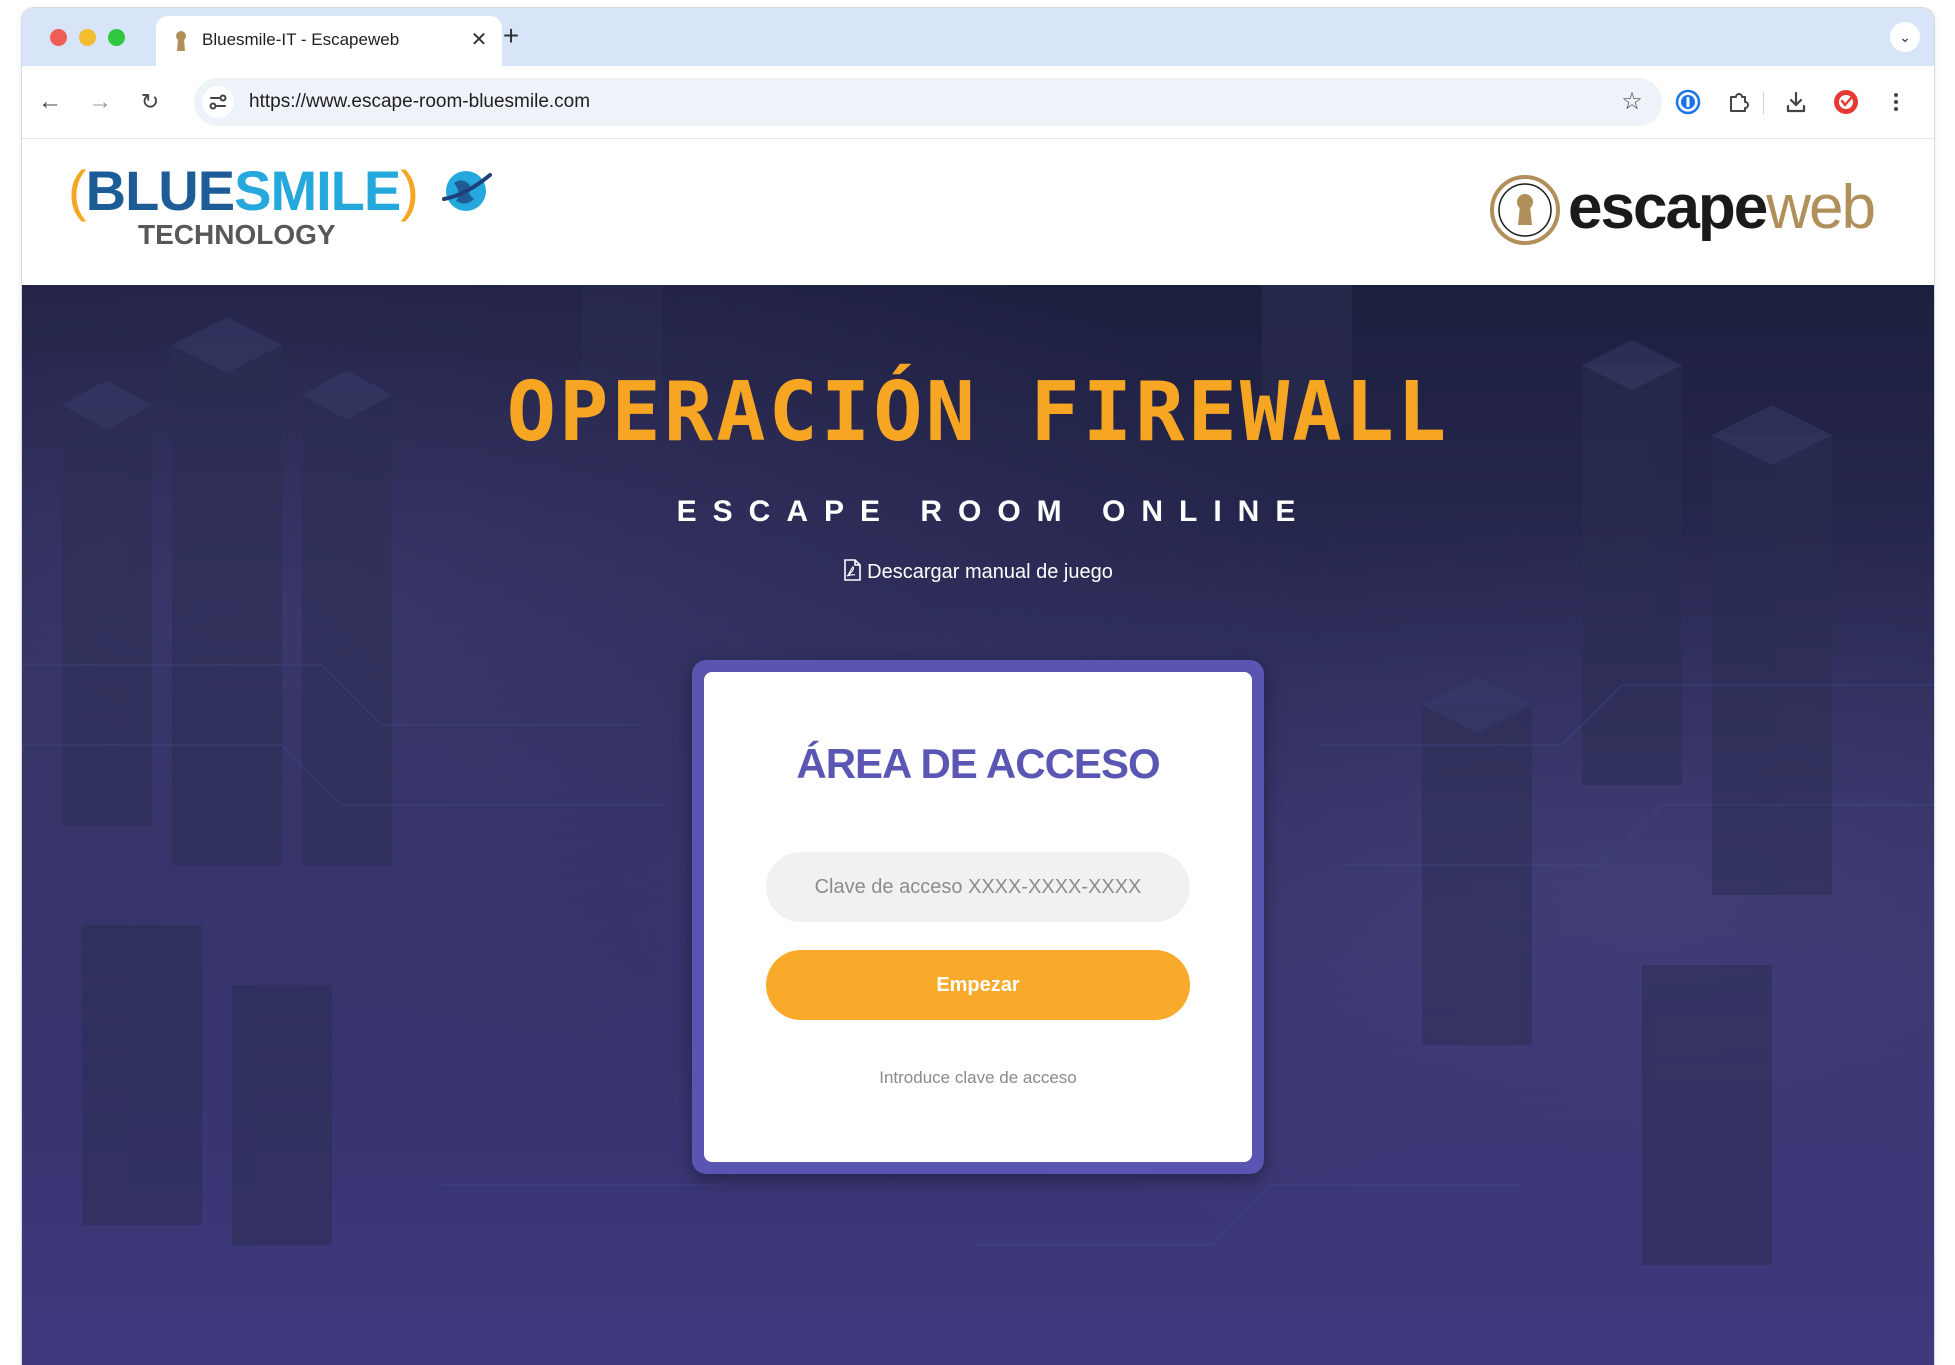 This screenshot has width=1955, height=1365. Describe the element at coordinates (1896, 102) in the screenshot. I see `more-menu-icon` at that location.